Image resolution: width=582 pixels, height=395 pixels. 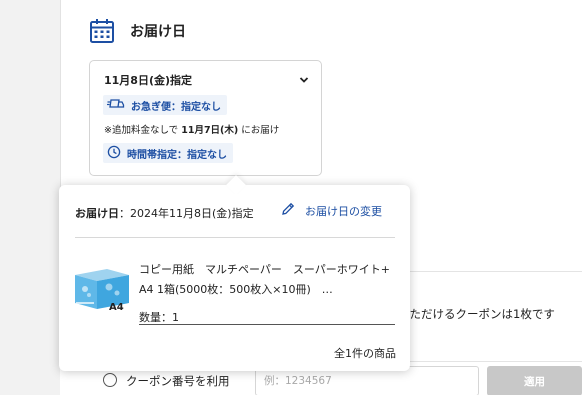 I want to click on note-prefix: ※追加料金なしで, so click(x=141, y=130).